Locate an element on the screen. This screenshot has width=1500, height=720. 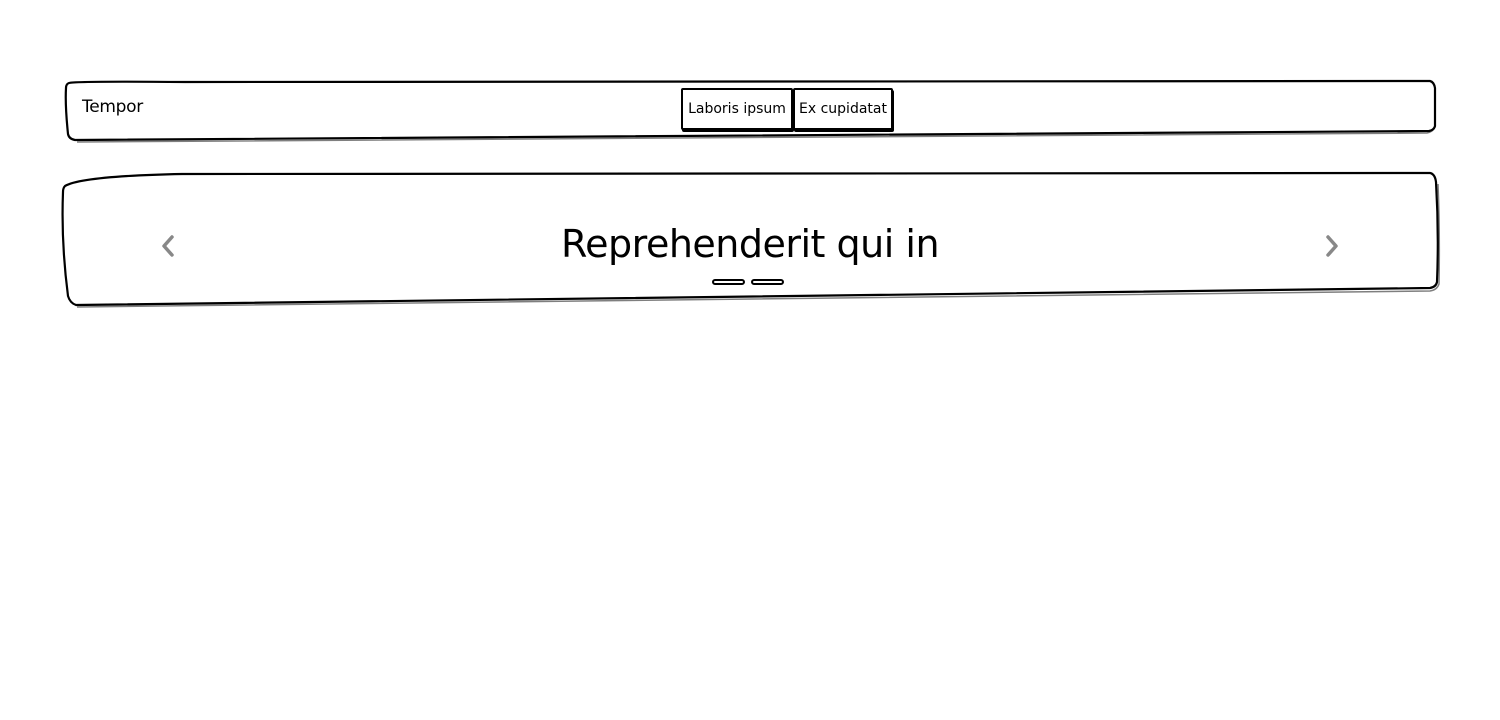
navbar-brand: Tempor is located at coordinates (112, 107).